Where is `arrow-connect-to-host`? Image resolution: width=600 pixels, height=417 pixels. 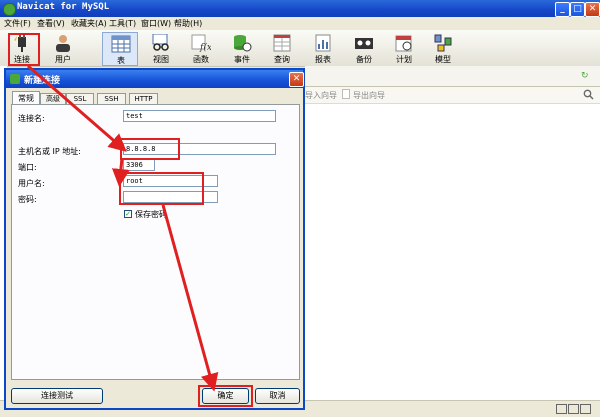
arrow-connect-to-host is located at coordinates (77, 108).